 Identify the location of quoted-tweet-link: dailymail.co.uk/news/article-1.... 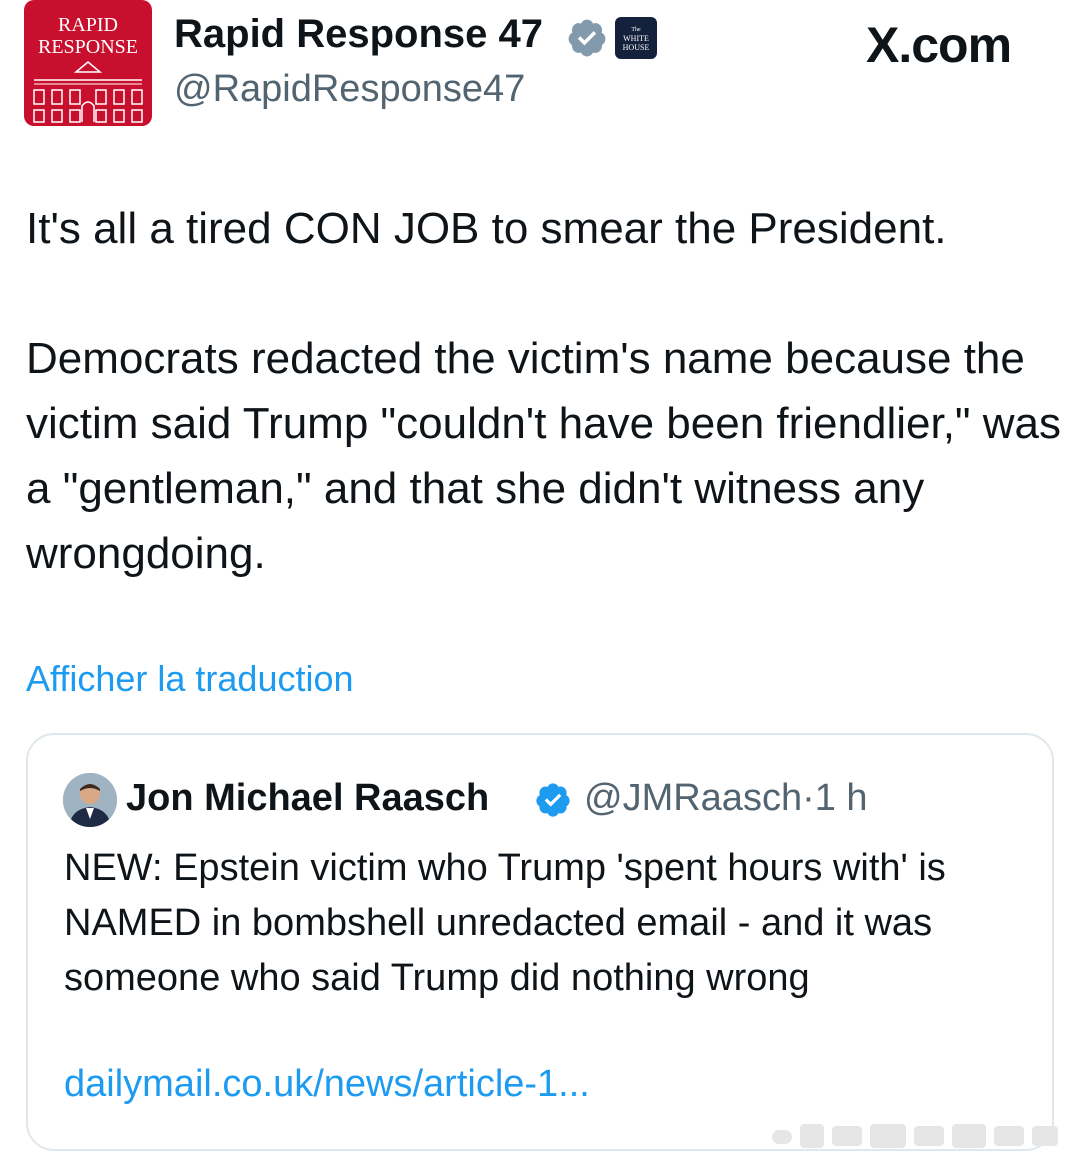
(327, 1084).